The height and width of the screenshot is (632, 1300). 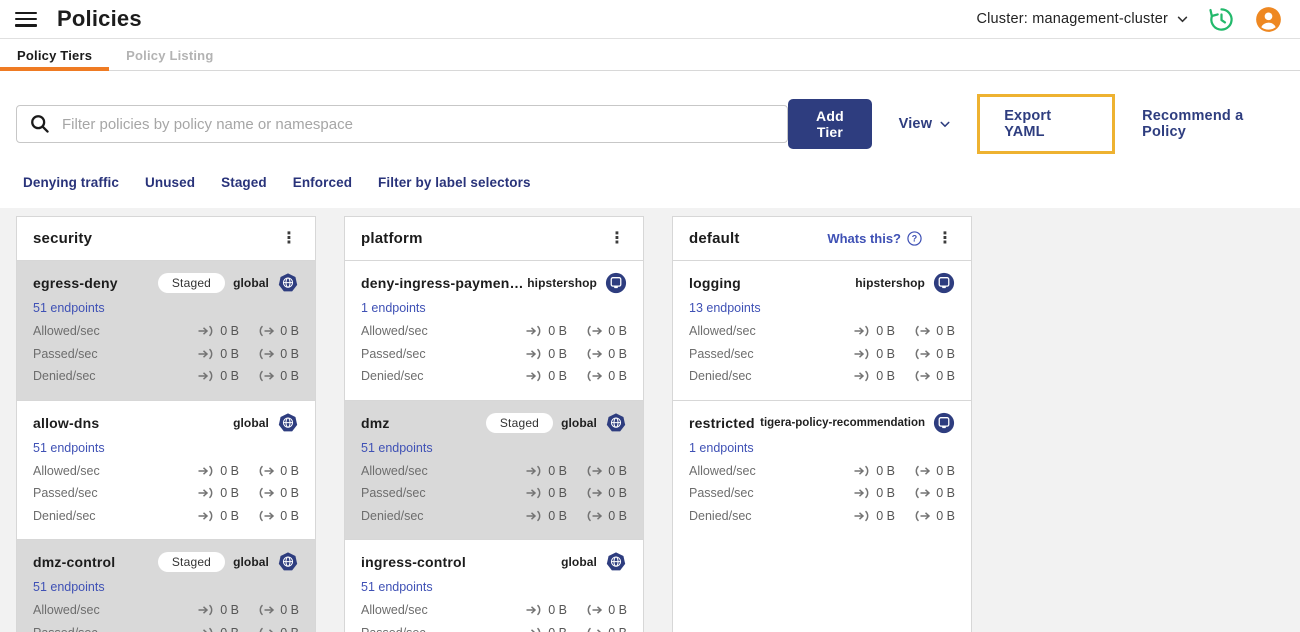 What do you see at coordinates (66, 422) in the screenshot?
I see `policy-name: allow-dns` at bounding box center [66, 422].